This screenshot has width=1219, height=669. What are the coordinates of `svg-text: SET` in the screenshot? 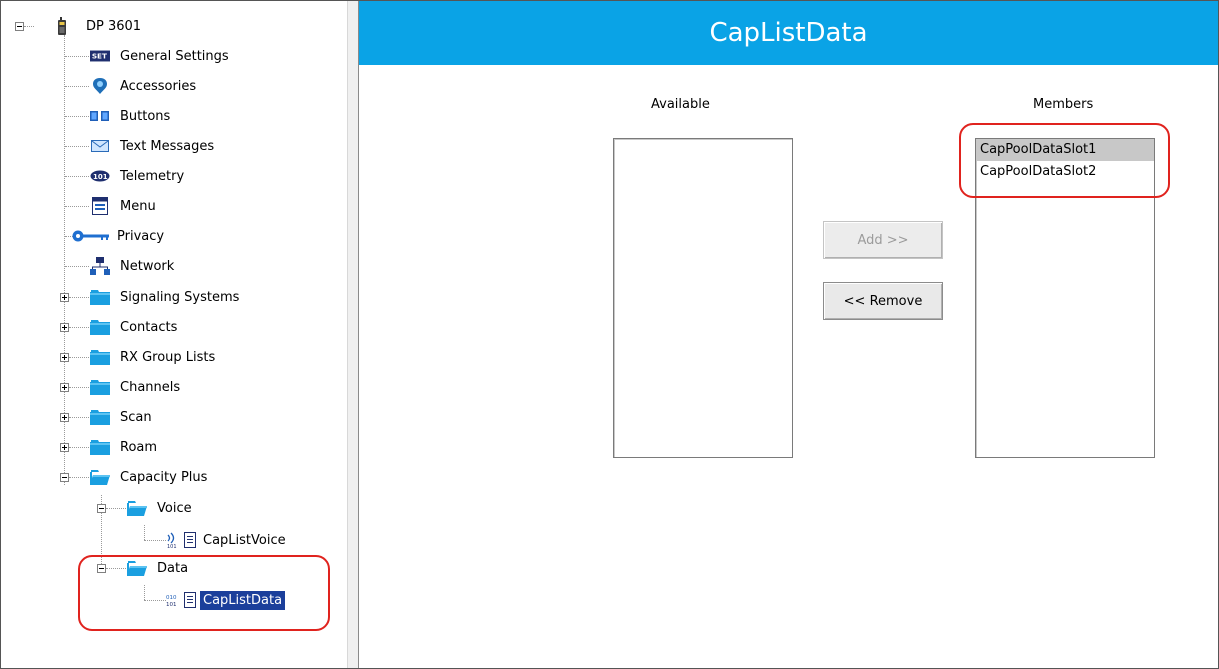 It's located at (99, 56).